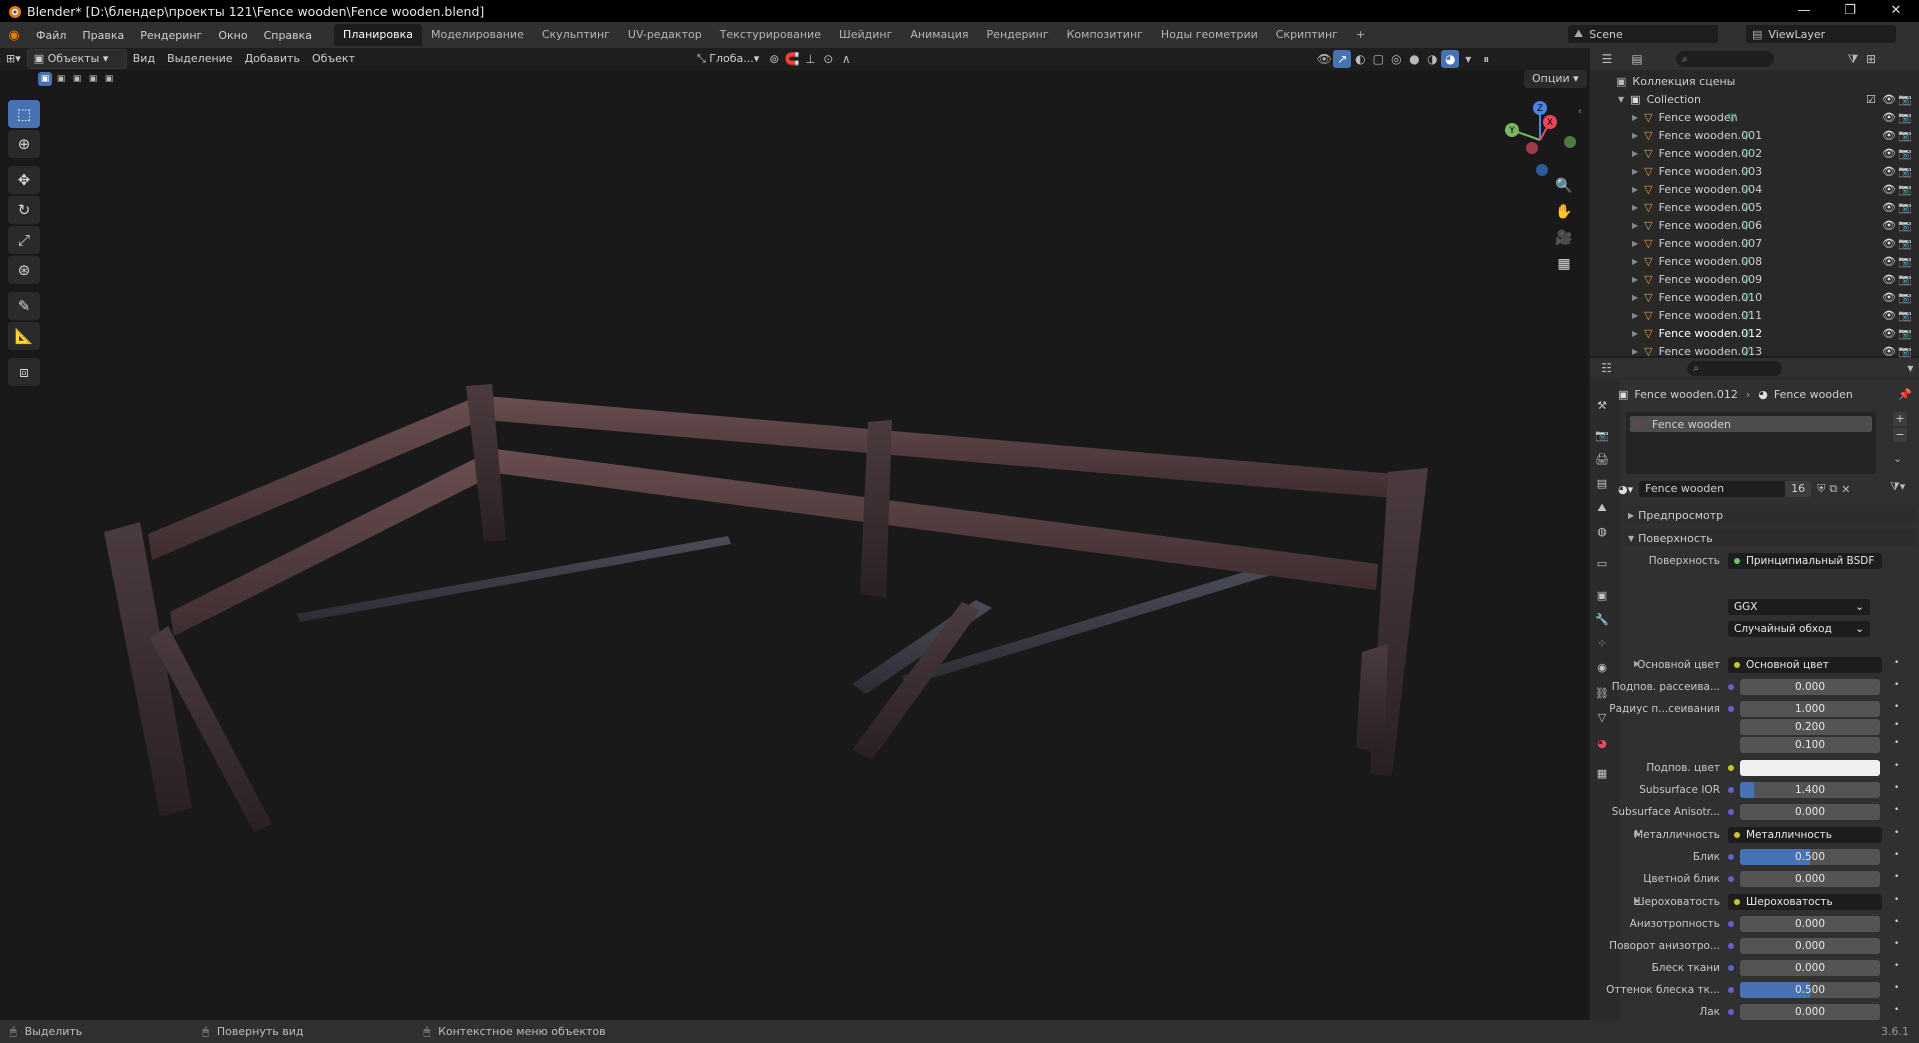 This screenshot has height=1043, width=1919. What do you see at coordinates (1810, 745) in the screenshot?
I see `numeric-slider: 0.100` at bounding box center [1810, 745].